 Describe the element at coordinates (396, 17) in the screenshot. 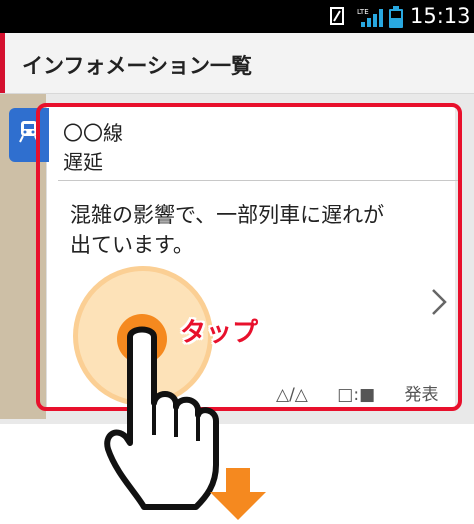

I see `battery-icon` at that location.